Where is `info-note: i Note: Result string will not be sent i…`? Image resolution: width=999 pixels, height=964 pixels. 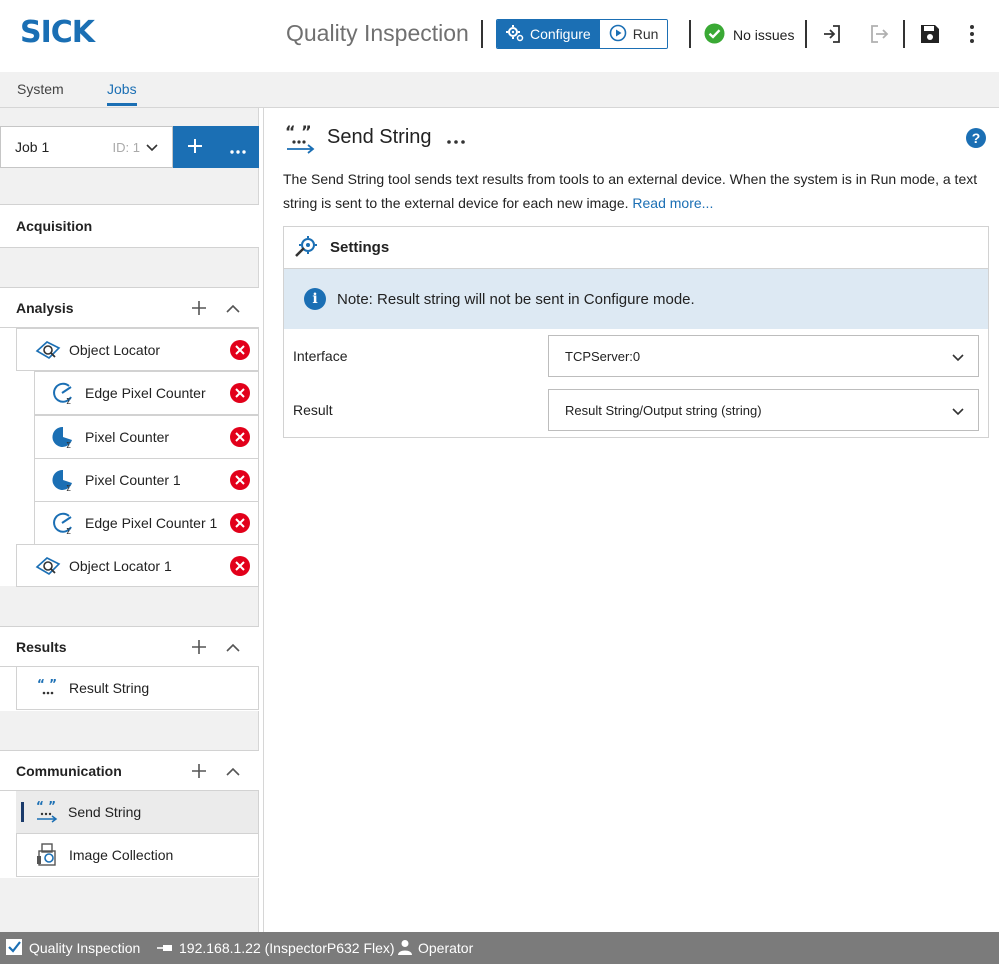 info-note: i Note: Result string will not be sent i… is located at coordinates (636, 299).